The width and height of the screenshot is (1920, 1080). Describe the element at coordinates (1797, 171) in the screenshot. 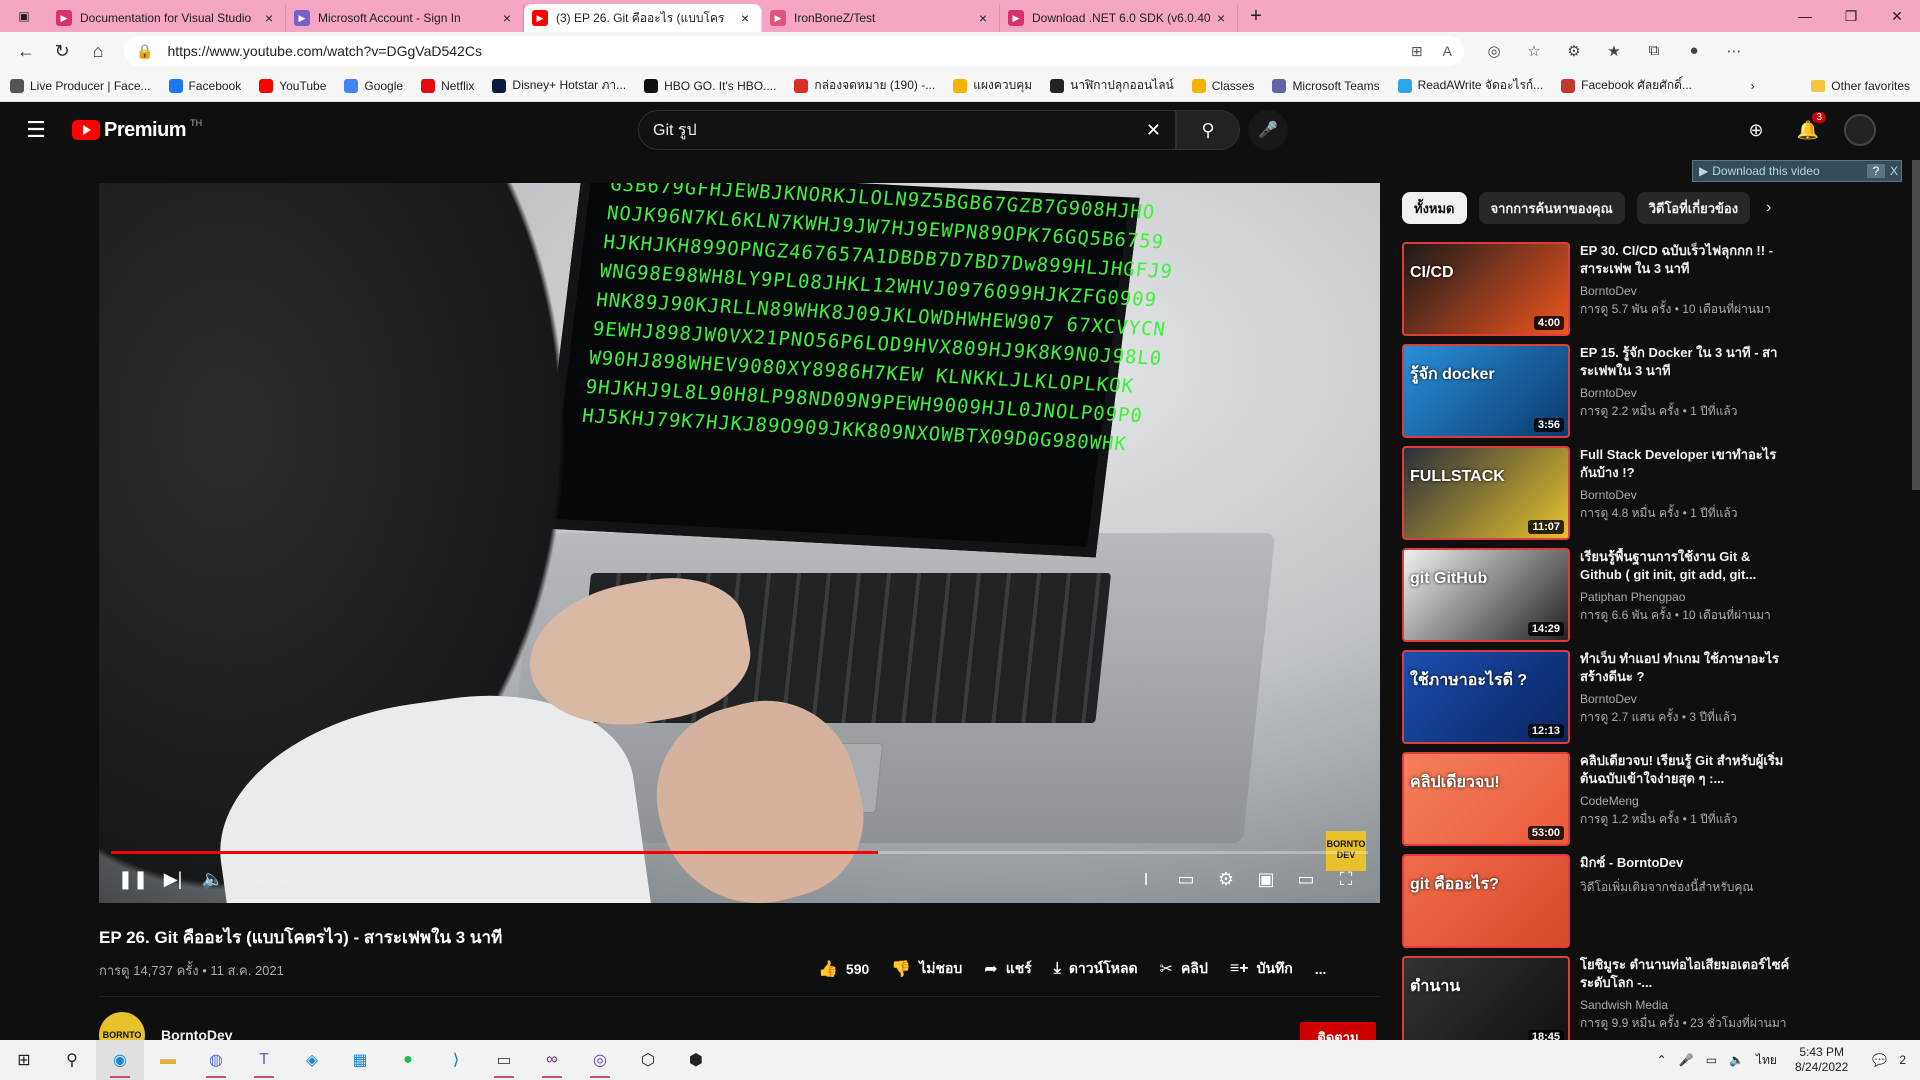

I see `download-video-bar: ▶ Download this video ? X` at that location.